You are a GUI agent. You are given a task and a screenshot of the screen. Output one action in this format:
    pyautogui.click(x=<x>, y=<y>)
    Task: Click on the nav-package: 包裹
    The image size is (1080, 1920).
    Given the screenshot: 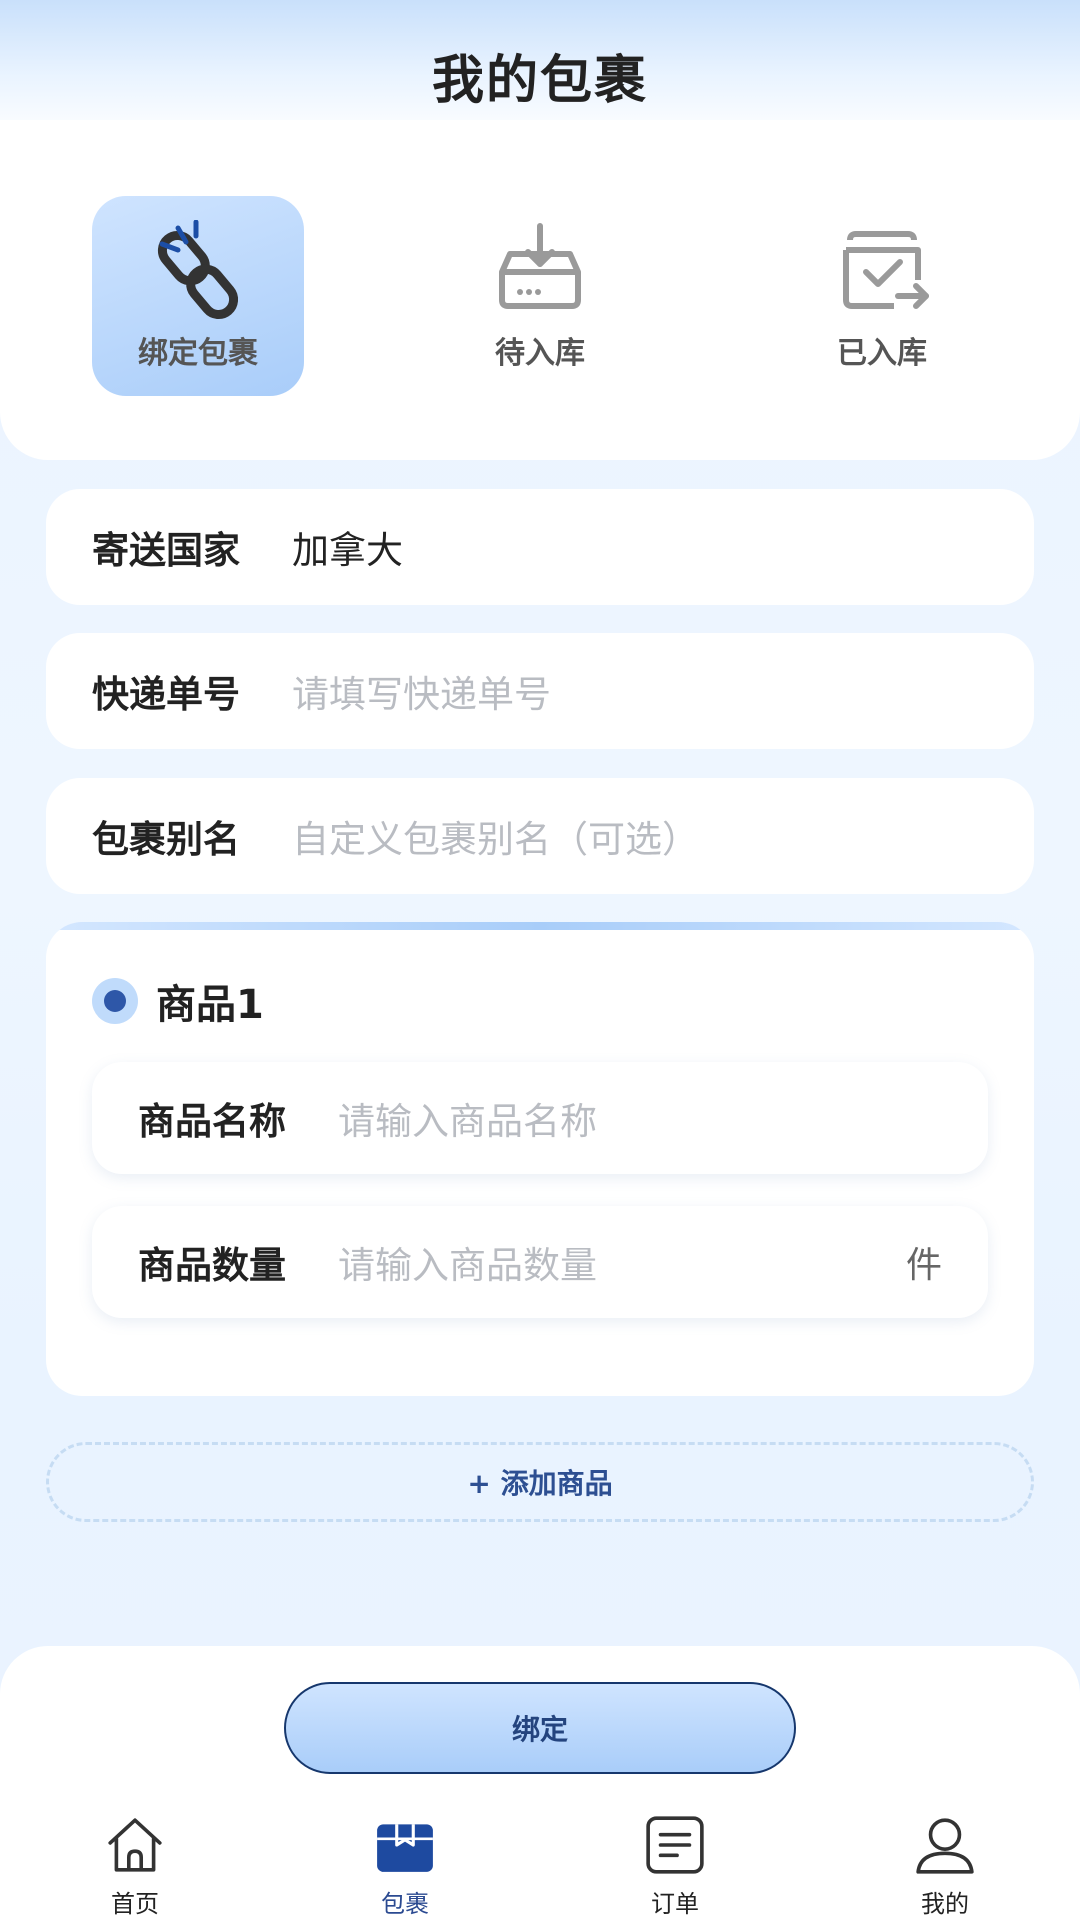 What is the action you would take?
    pyautogui.click(x=405, y=1866)
    